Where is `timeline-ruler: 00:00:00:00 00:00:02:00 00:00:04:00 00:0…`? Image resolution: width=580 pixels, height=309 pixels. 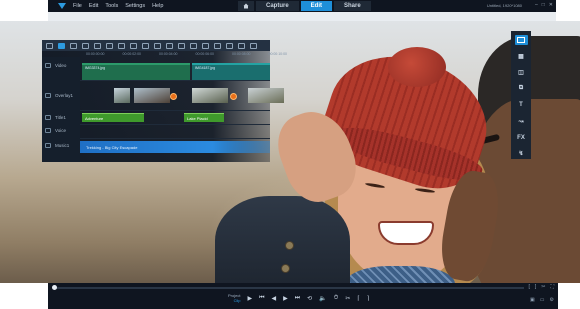
timeline-ruler: 00:00:00:00 00:00:02:00 00:00:04:00 00:0… is located at coordinates (183, 54).